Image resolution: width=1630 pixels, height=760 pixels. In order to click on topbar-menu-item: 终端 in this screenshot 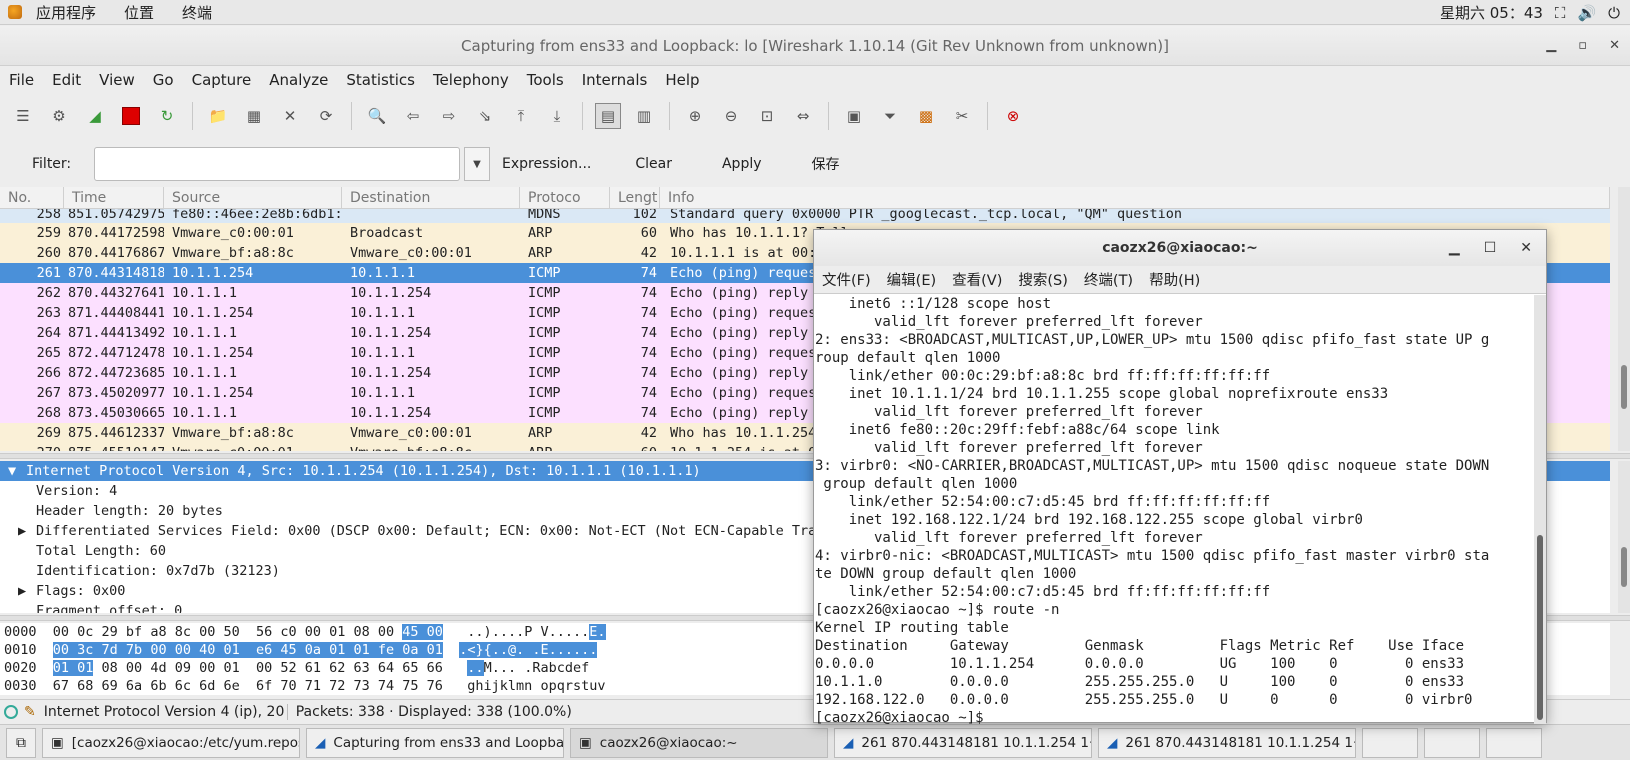, I will do `click(197, 12)`.